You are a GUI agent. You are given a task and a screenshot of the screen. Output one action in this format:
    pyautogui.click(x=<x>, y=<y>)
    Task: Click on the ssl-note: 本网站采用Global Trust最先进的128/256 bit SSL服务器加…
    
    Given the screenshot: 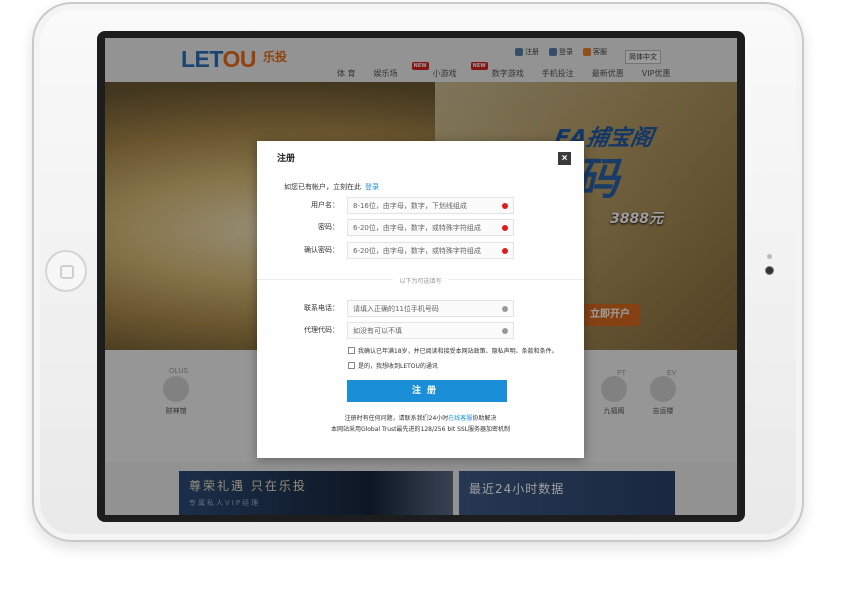 What is the action you would take?
    pyautogui.click(x=420, y=429)
    